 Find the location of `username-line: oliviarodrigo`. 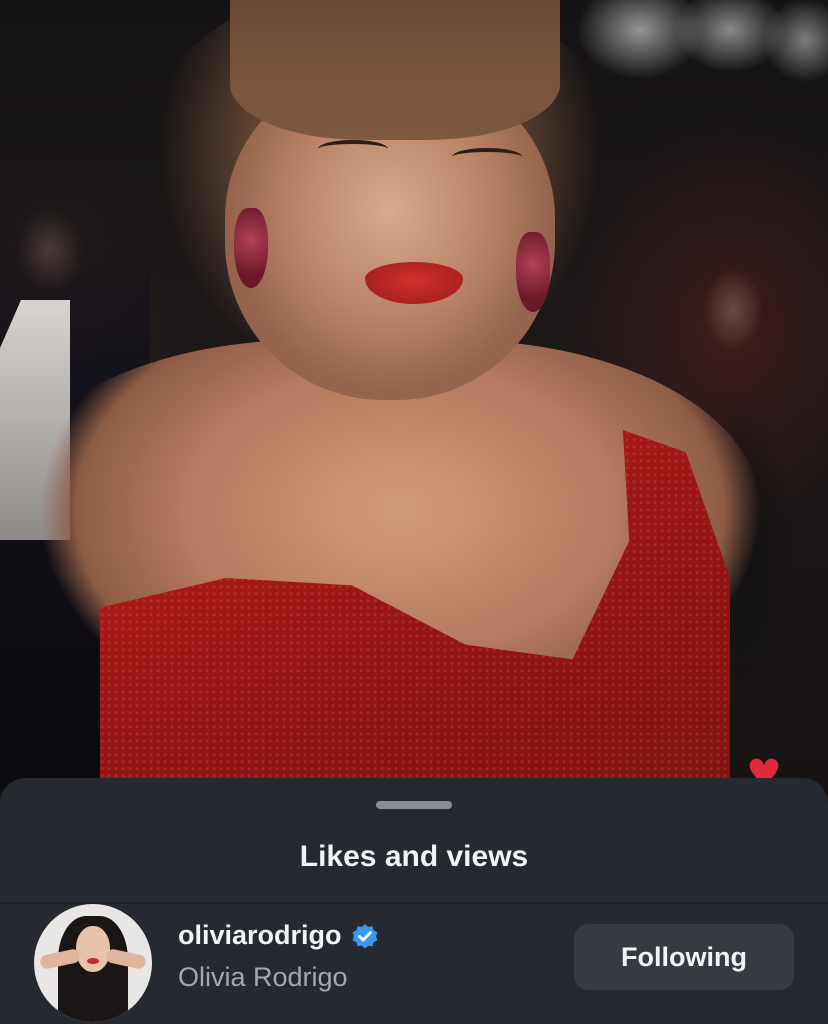

username-line: oliviarodrigo is located at coordinates (279, 935).